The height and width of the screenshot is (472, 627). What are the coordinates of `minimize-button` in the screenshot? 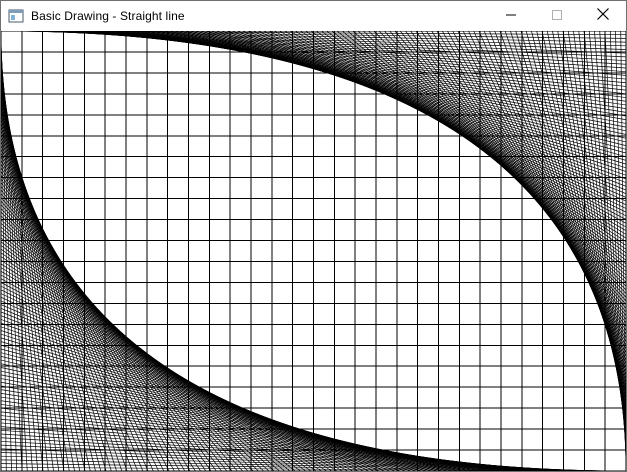 It's located at (511, 16).